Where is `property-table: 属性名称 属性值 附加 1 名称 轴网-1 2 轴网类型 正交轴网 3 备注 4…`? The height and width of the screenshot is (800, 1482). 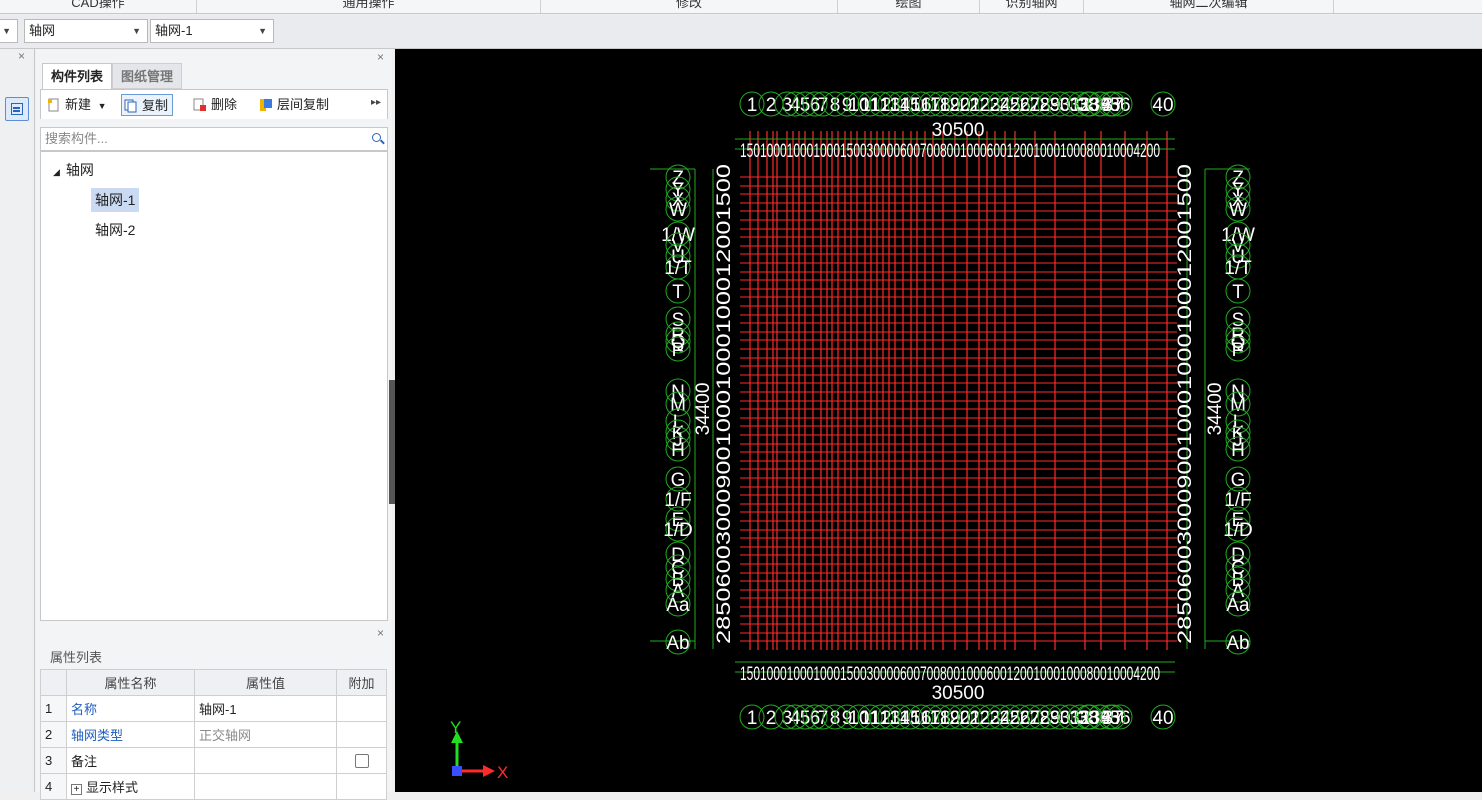
property-table: 属性名称 属性值 附加 1 名称 轴网-1 2 轴网类型 正交轴网 3 备注 4… is located at coordinates (213, 734).